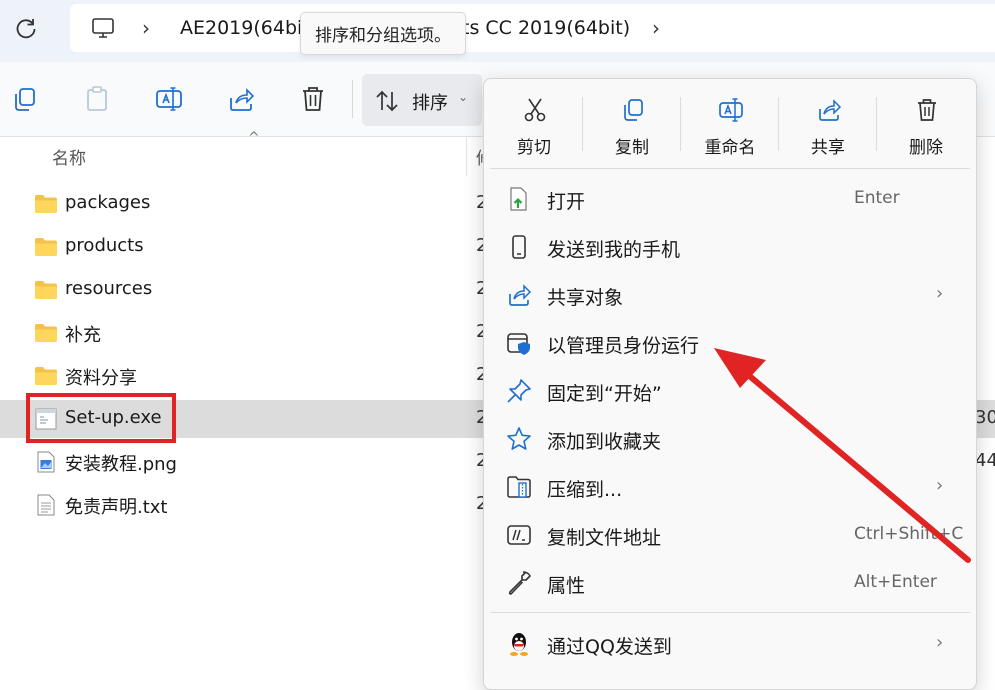 The image size is (995, 690). What do you see at coordinates (604, 538) in the screenshot?
I see `menu-item-label: 复制文件地址` at bounding box center [604, 538].